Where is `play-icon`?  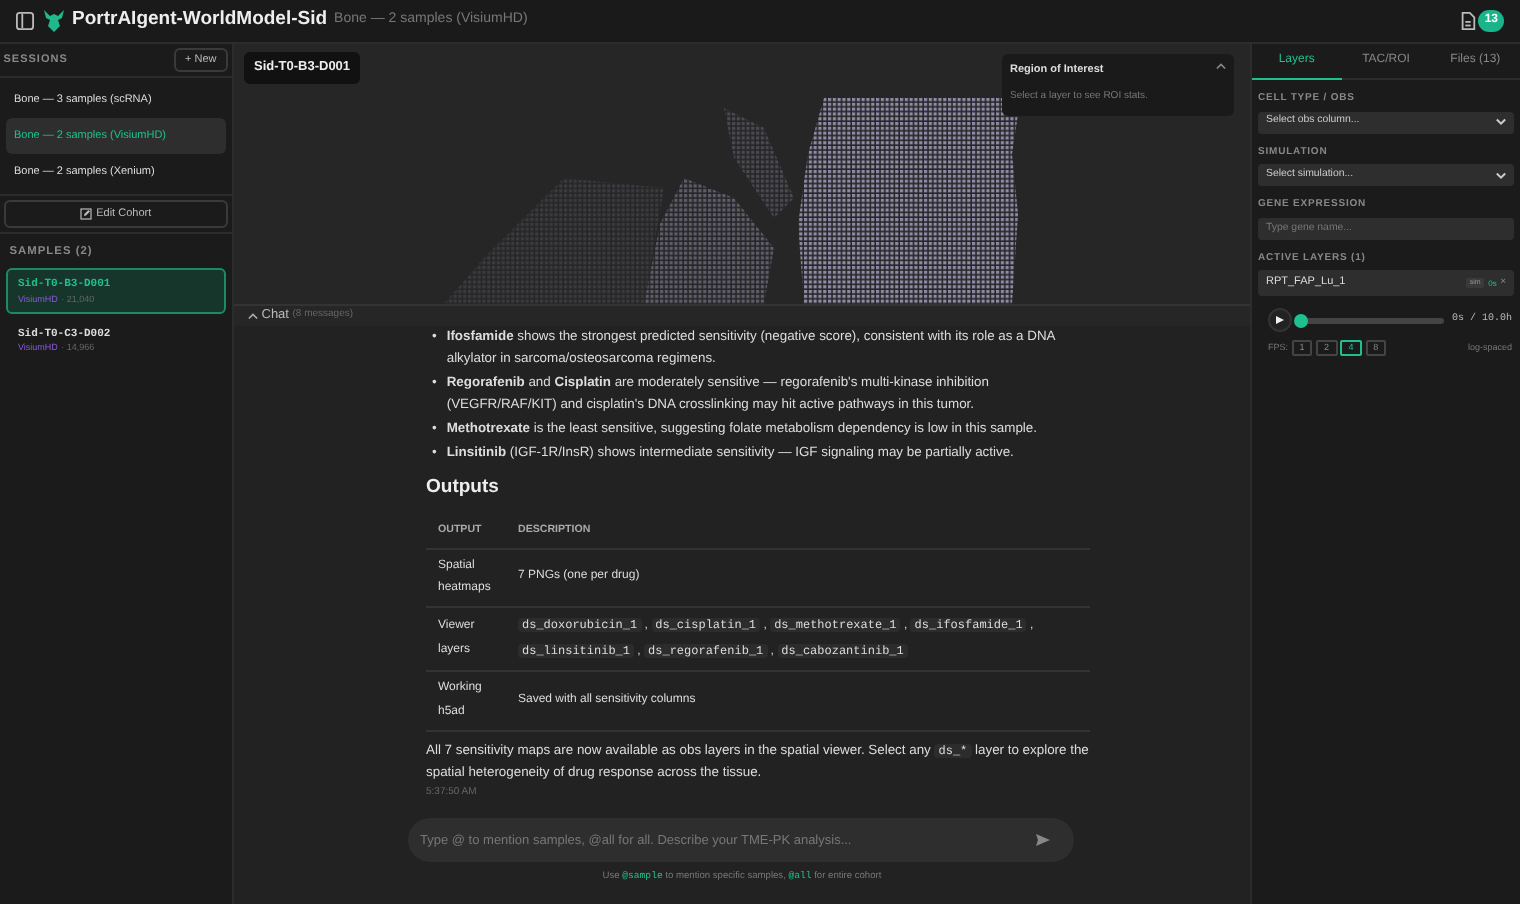 play-icon is located at coordinates (1280, 320).